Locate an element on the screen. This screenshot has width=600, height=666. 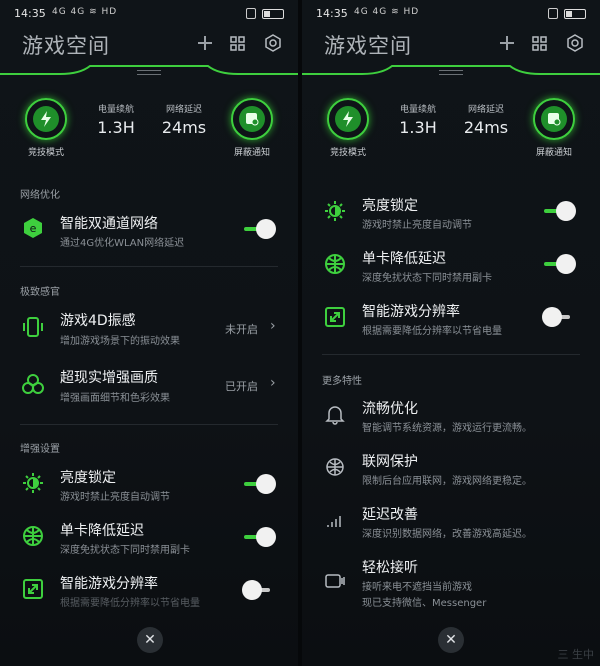
signal-bars-icon is located at coordinates (334, 521).